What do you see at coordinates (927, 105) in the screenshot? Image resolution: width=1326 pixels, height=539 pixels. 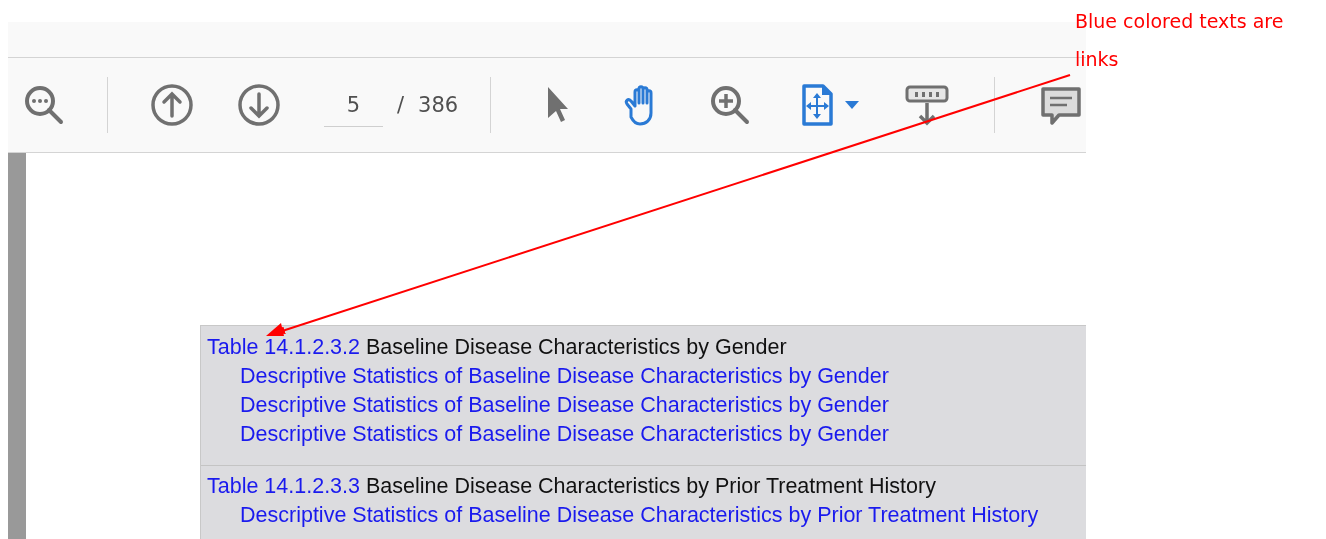 I see `ruler-icon` at bounding box center [927, 105].